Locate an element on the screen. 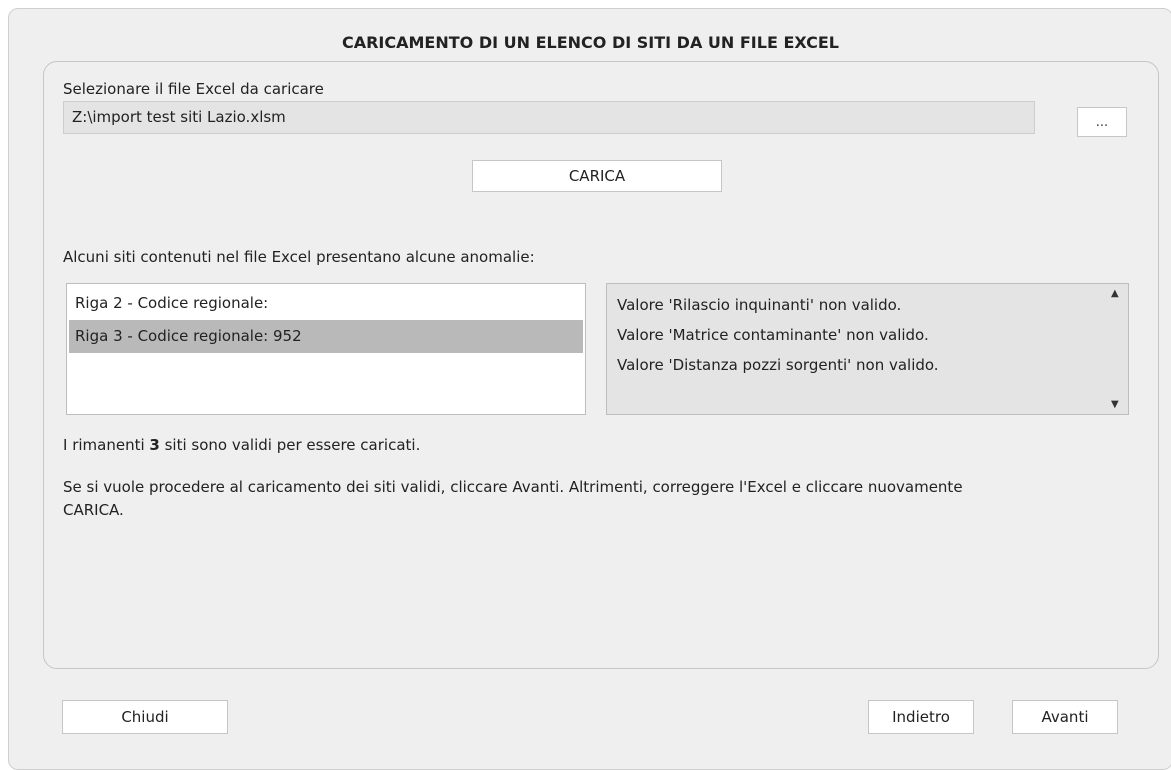  valid-sites-count: 3 is located at coordinates (154, 445).